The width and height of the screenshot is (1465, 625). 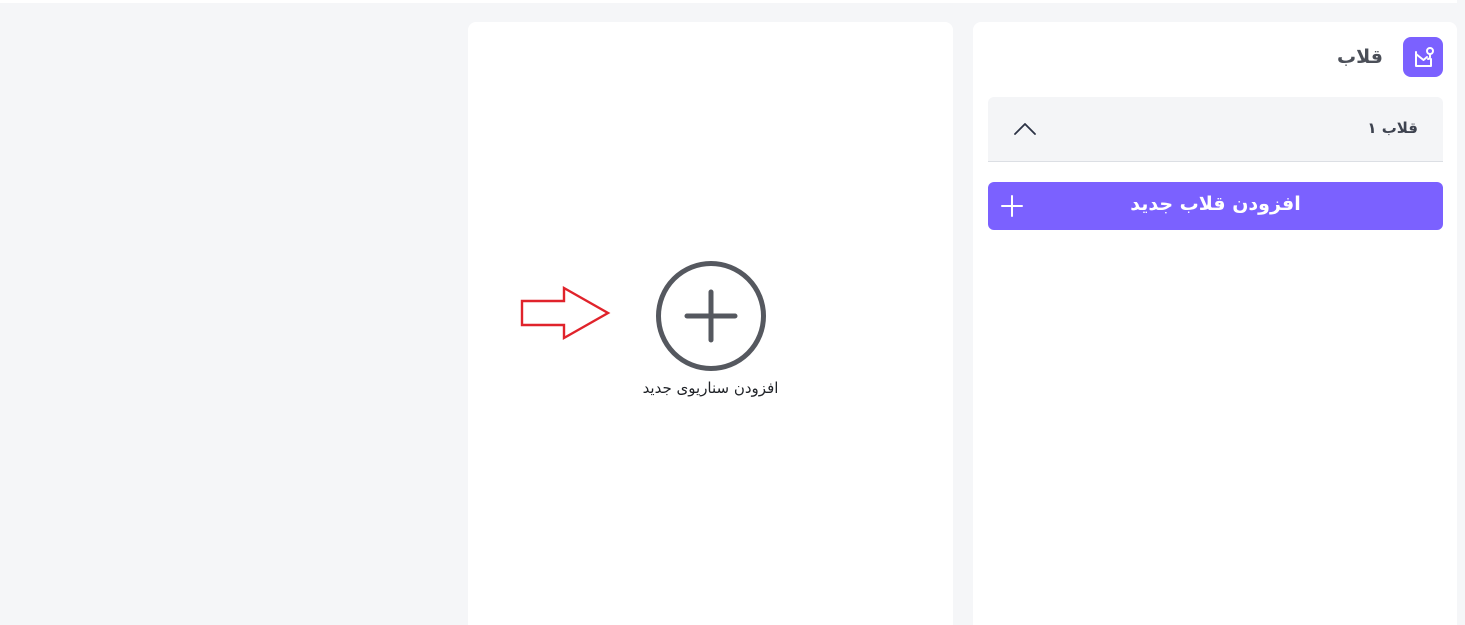 What do you see at coordinates (1012, 206) in the screenshot?
I see `plus-icon` at bounding box center [1012, 206].